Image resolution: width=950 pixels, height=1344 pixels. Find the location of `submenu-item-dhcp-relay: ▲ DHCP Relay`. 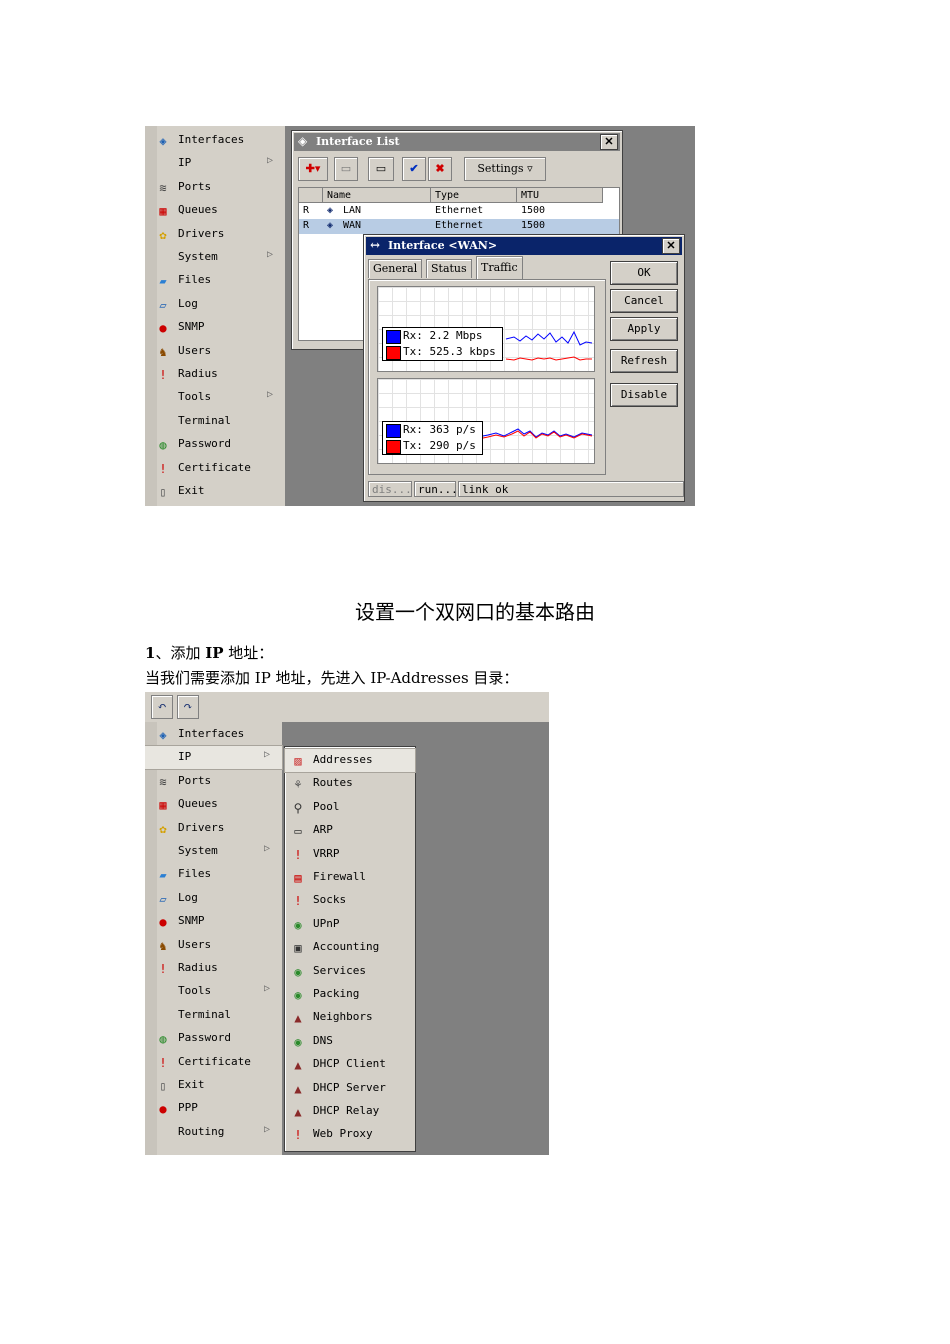

submenu-item-dhcp-relay: ▲ DHCP Relay is located at coordinates (350, 1111).